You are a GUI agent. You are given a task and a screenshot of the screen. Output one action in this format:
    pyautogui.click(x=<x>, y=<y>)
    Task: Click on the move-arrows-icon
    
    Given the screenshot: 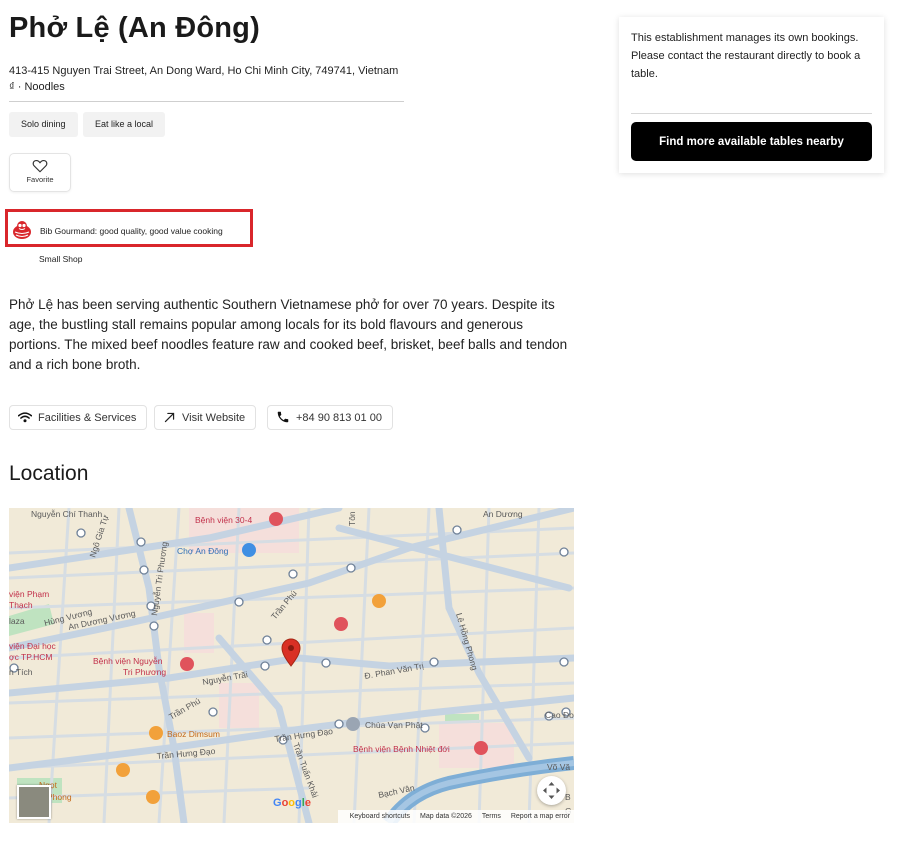 What is the action you would take?
    pyautogui.click(x=551, y=790)
    